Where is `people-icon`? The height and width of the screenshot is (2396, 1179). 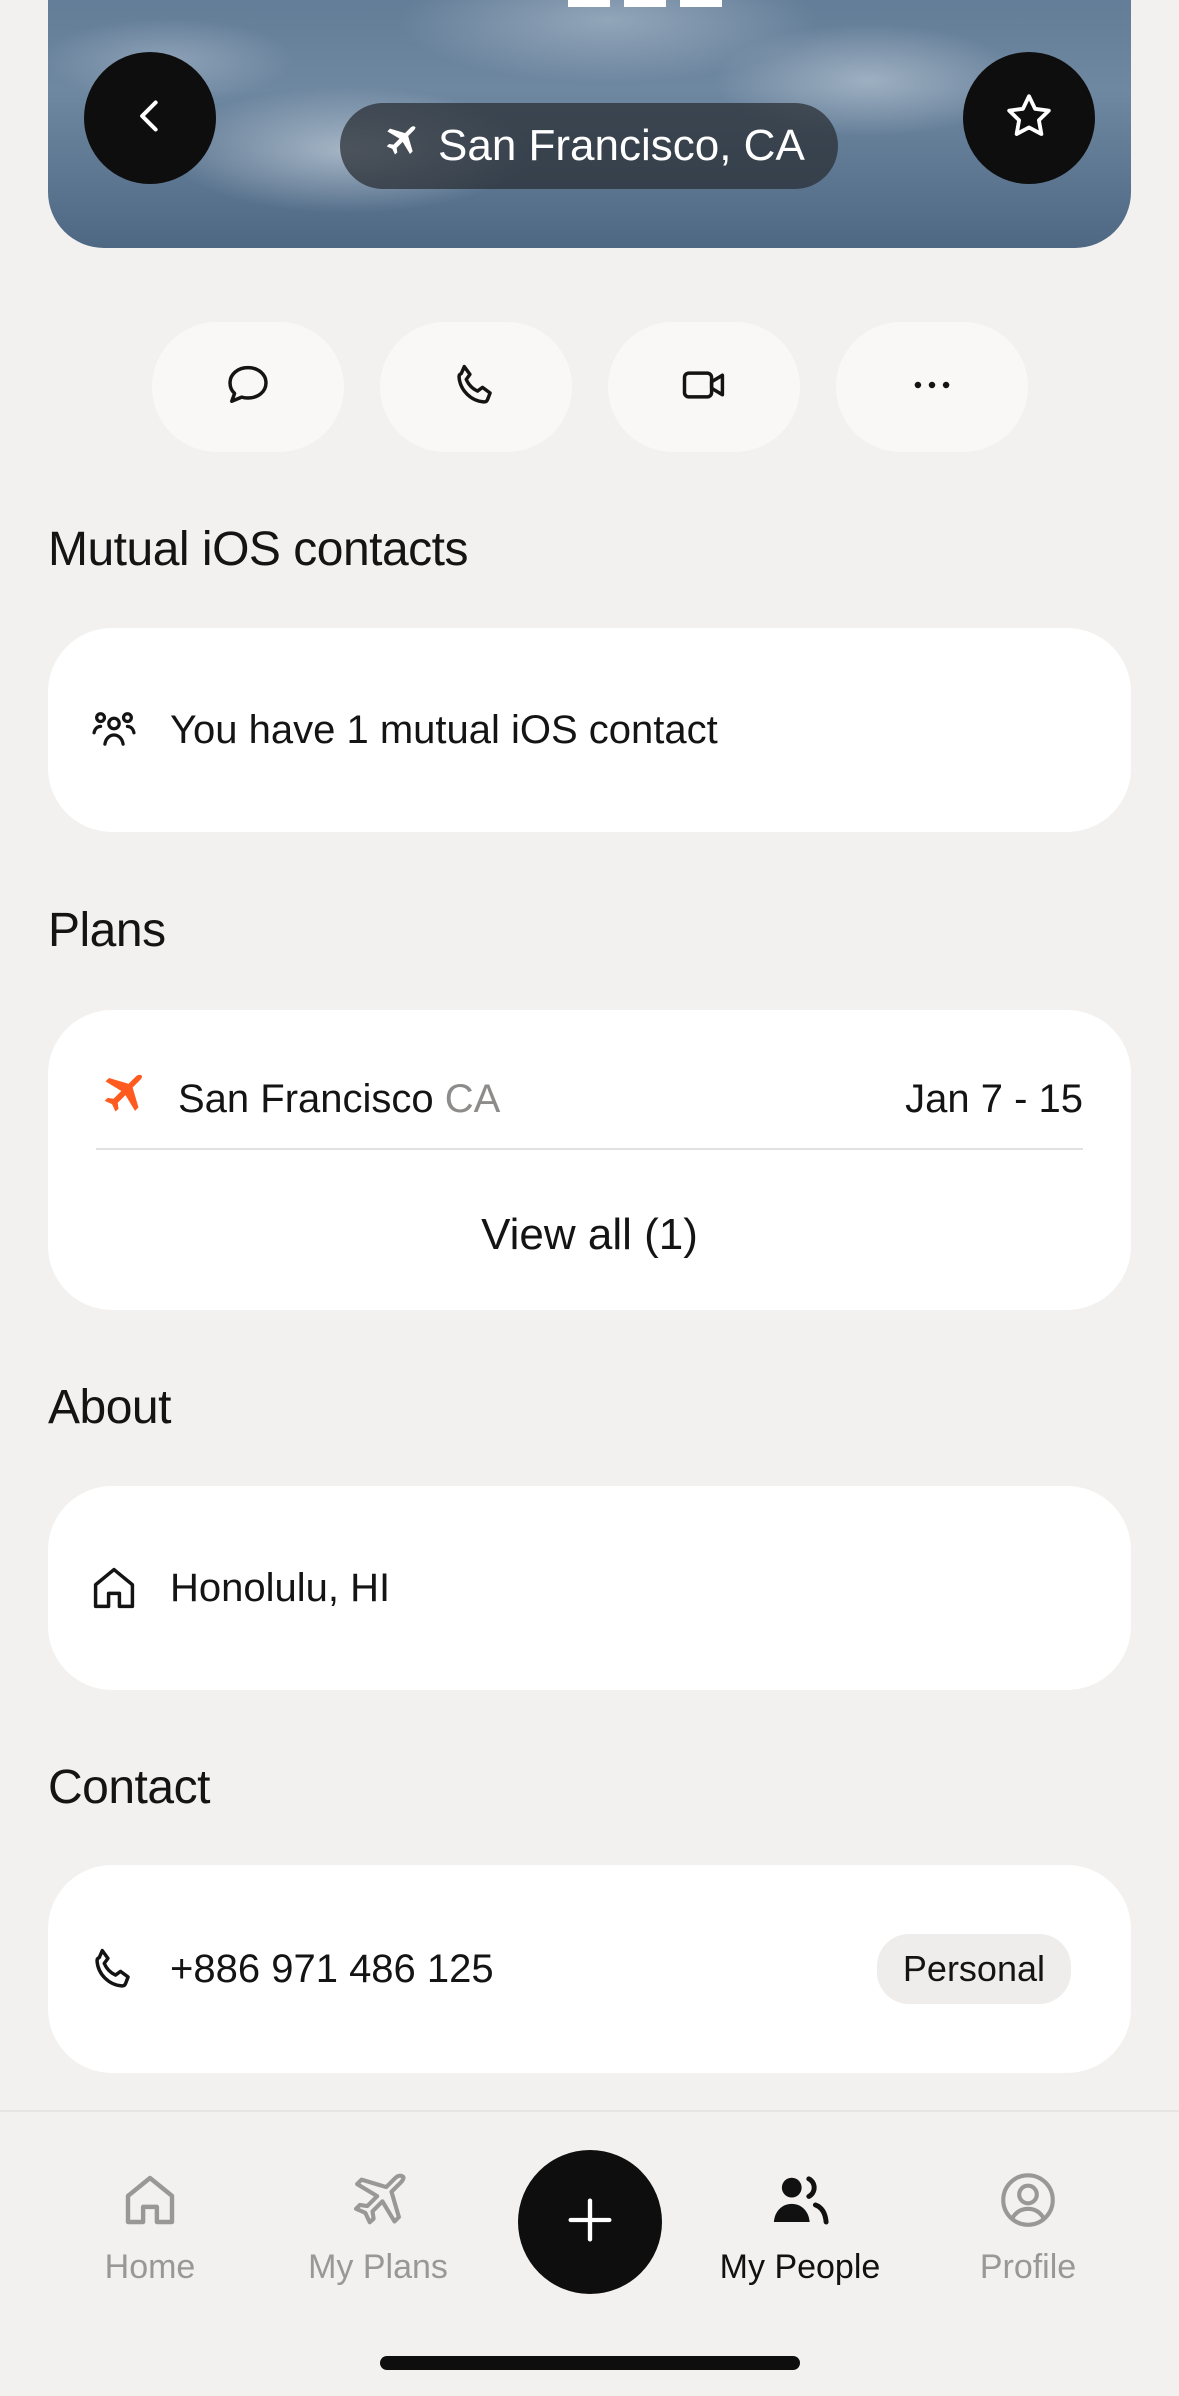 people-icon is located at coordinates (800, 2204).